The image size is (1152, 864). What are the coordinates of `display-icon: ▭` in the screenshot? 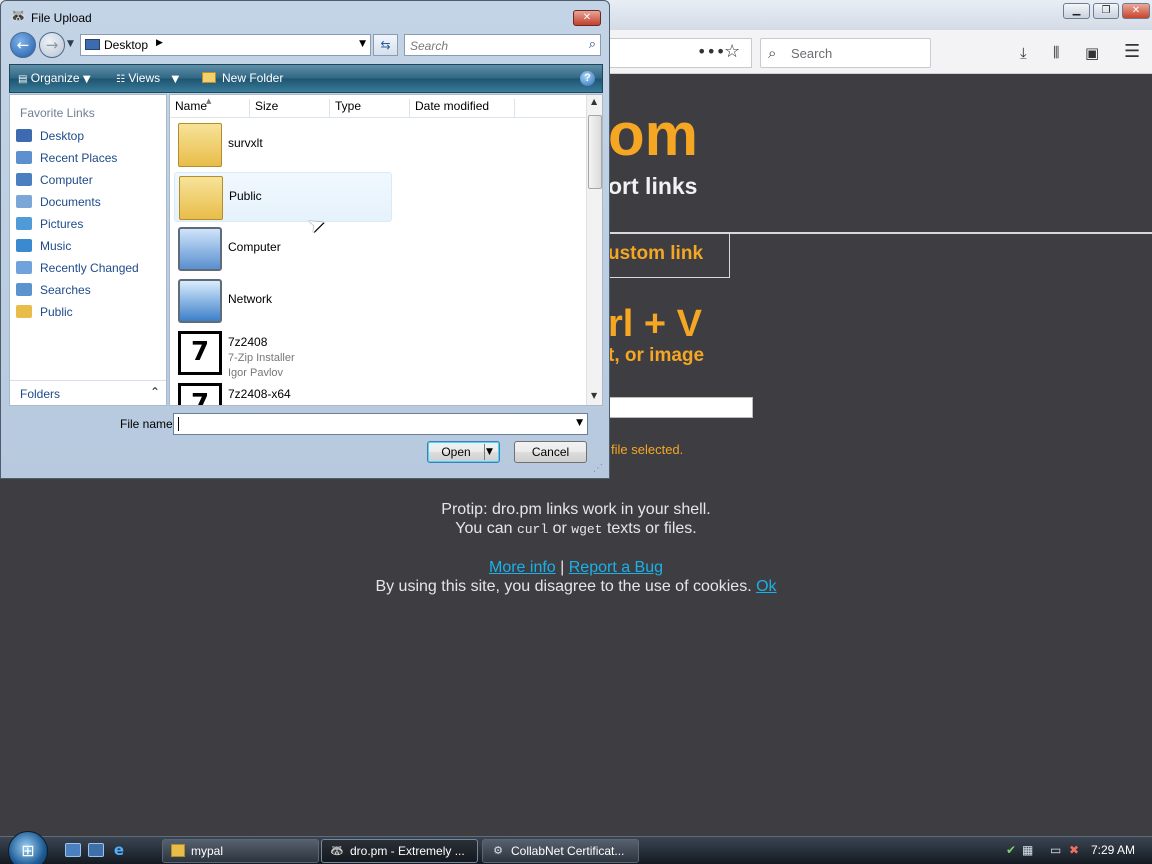 It's located at (1055, 850).